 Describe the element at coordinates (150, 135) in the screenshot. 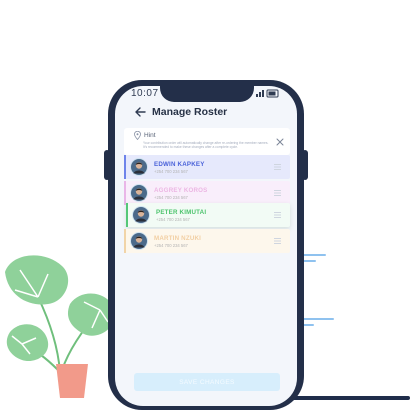

I see `hint-label: Hint` at that location.